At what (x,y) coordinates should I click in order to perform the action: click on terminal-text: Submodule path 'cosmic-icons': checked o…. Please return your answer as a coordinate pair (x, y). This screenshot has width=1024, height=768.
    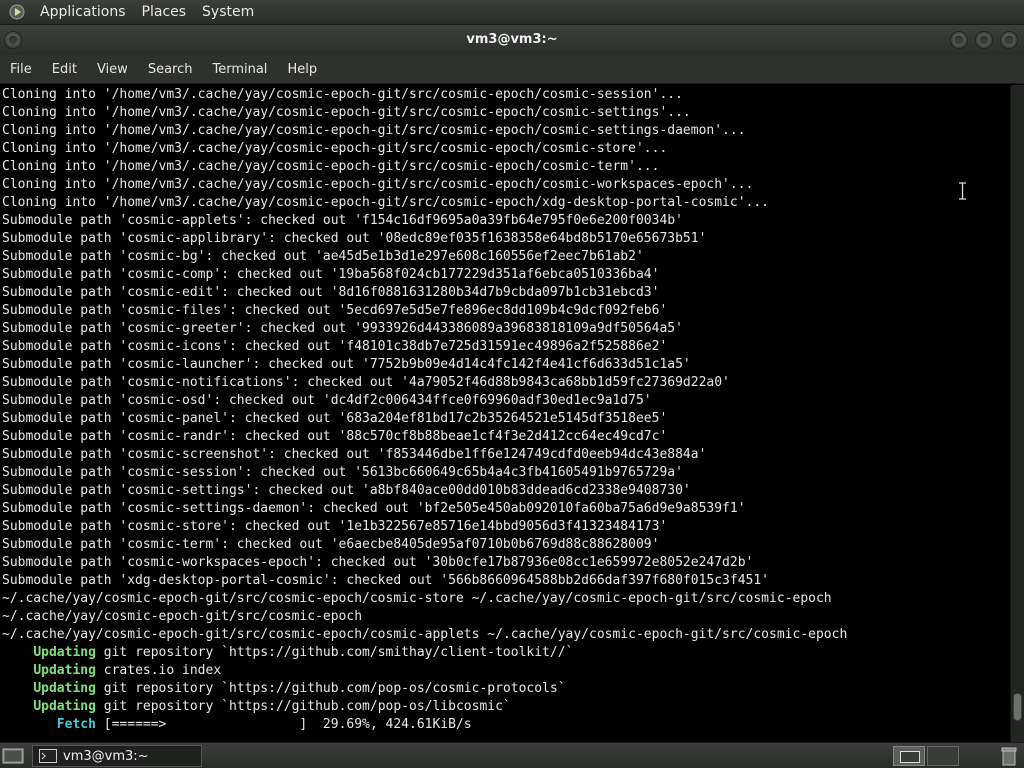
    Looking at the image, I should click on (335, 346).